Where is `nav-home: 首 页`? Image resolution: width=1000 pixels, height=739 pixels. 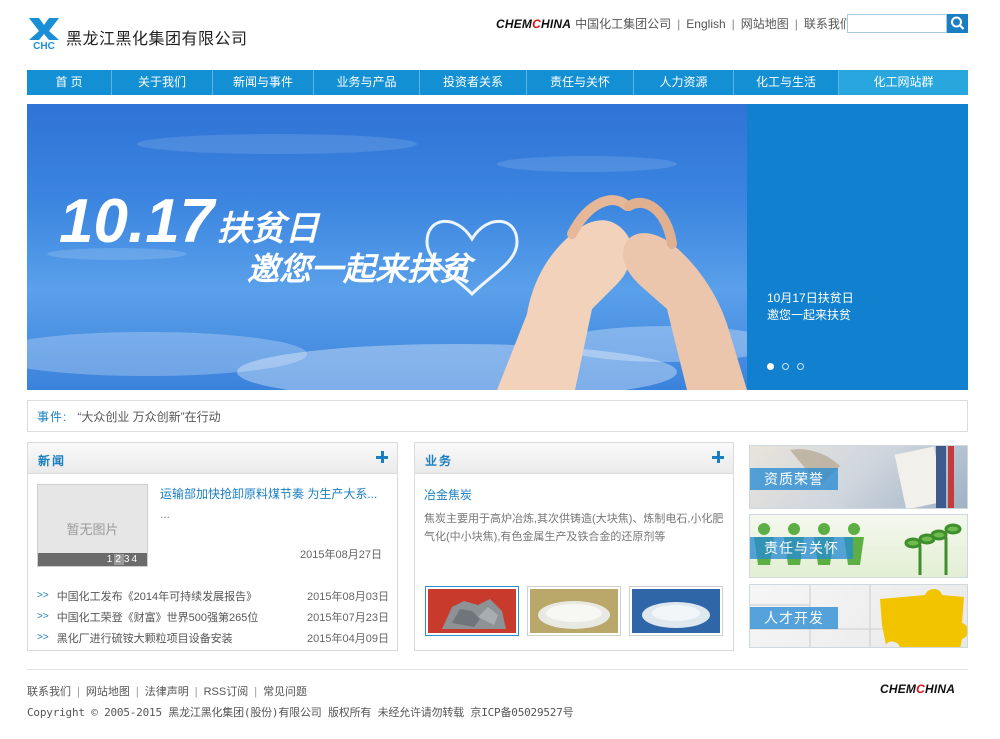 nav-home: 首 页 is located at coordinates (69, 82).